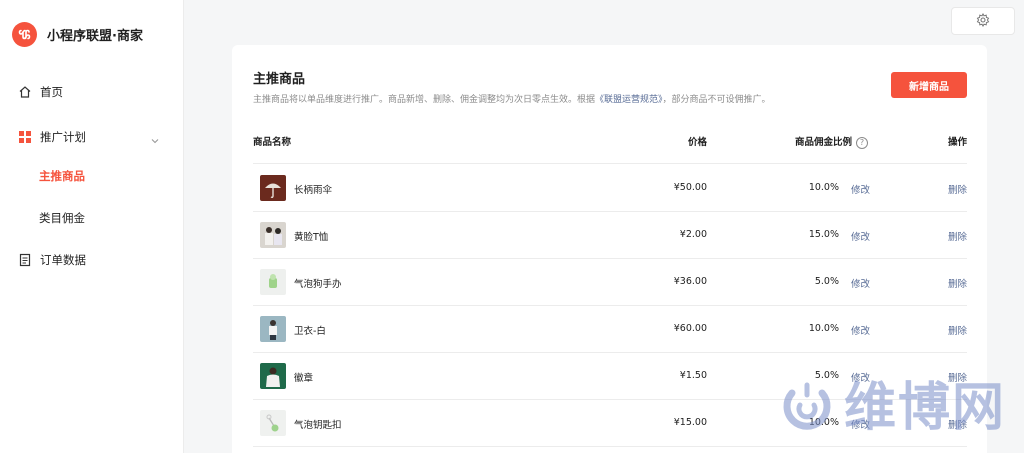 Image resolution: width=1024 pixels, height=453 pixels. Describe the element at coordinates (95, 36) in the screenshot. I see `brand-name: 小程序联盟·商家` at that location.